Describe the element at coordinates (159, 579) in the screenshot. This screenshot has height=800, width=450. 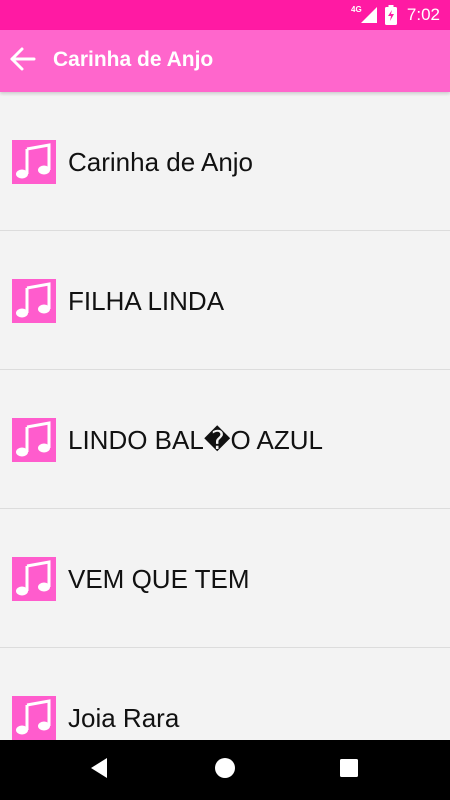
I see `song-title: VEM QUE TEM` at that location.